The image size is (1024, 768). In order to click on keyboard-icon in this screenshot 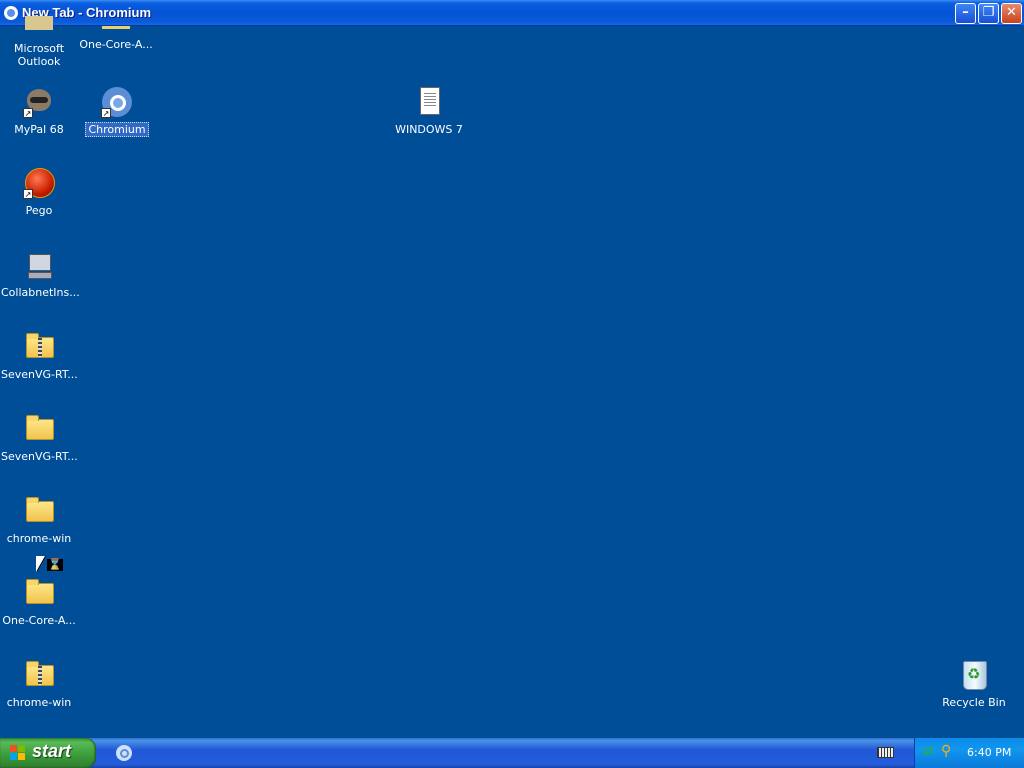, I will do `click(885, 752)`.